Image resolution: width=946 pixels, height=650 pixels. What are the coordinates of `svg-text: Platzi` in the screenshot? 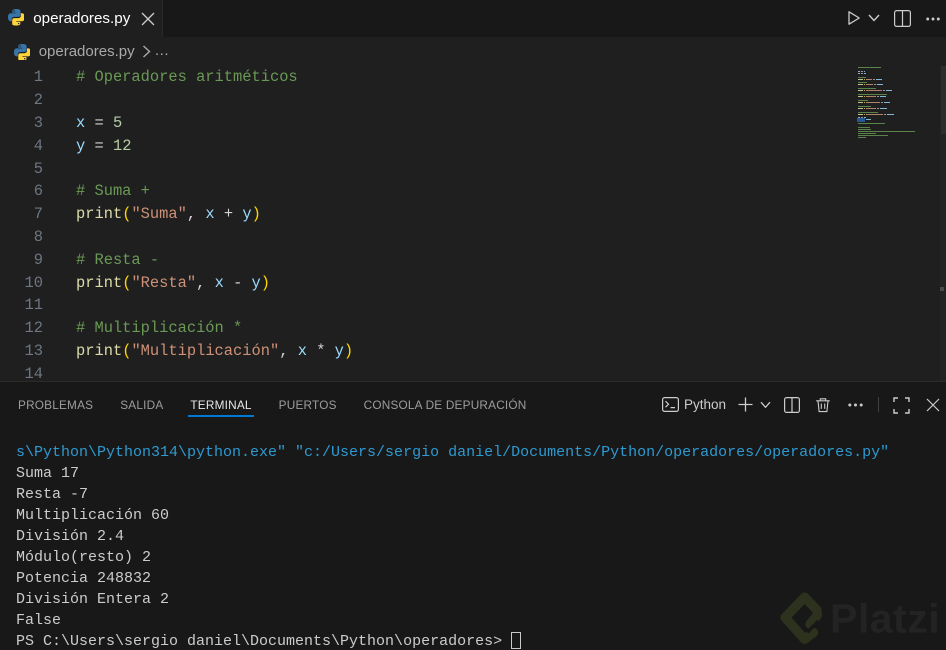 It's located at (885, 619).